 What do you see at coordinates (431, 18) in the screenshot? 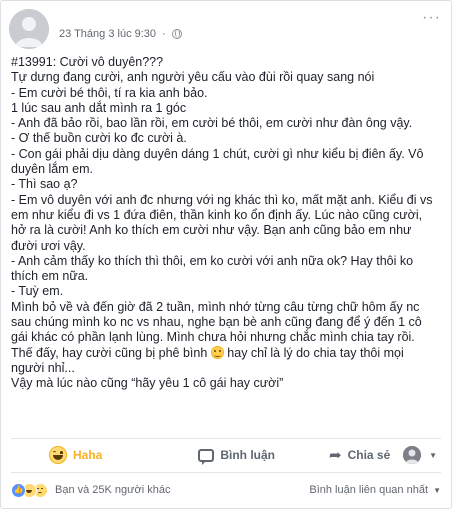
I see `more-options-button: ···` at bounding box center [431, 18].